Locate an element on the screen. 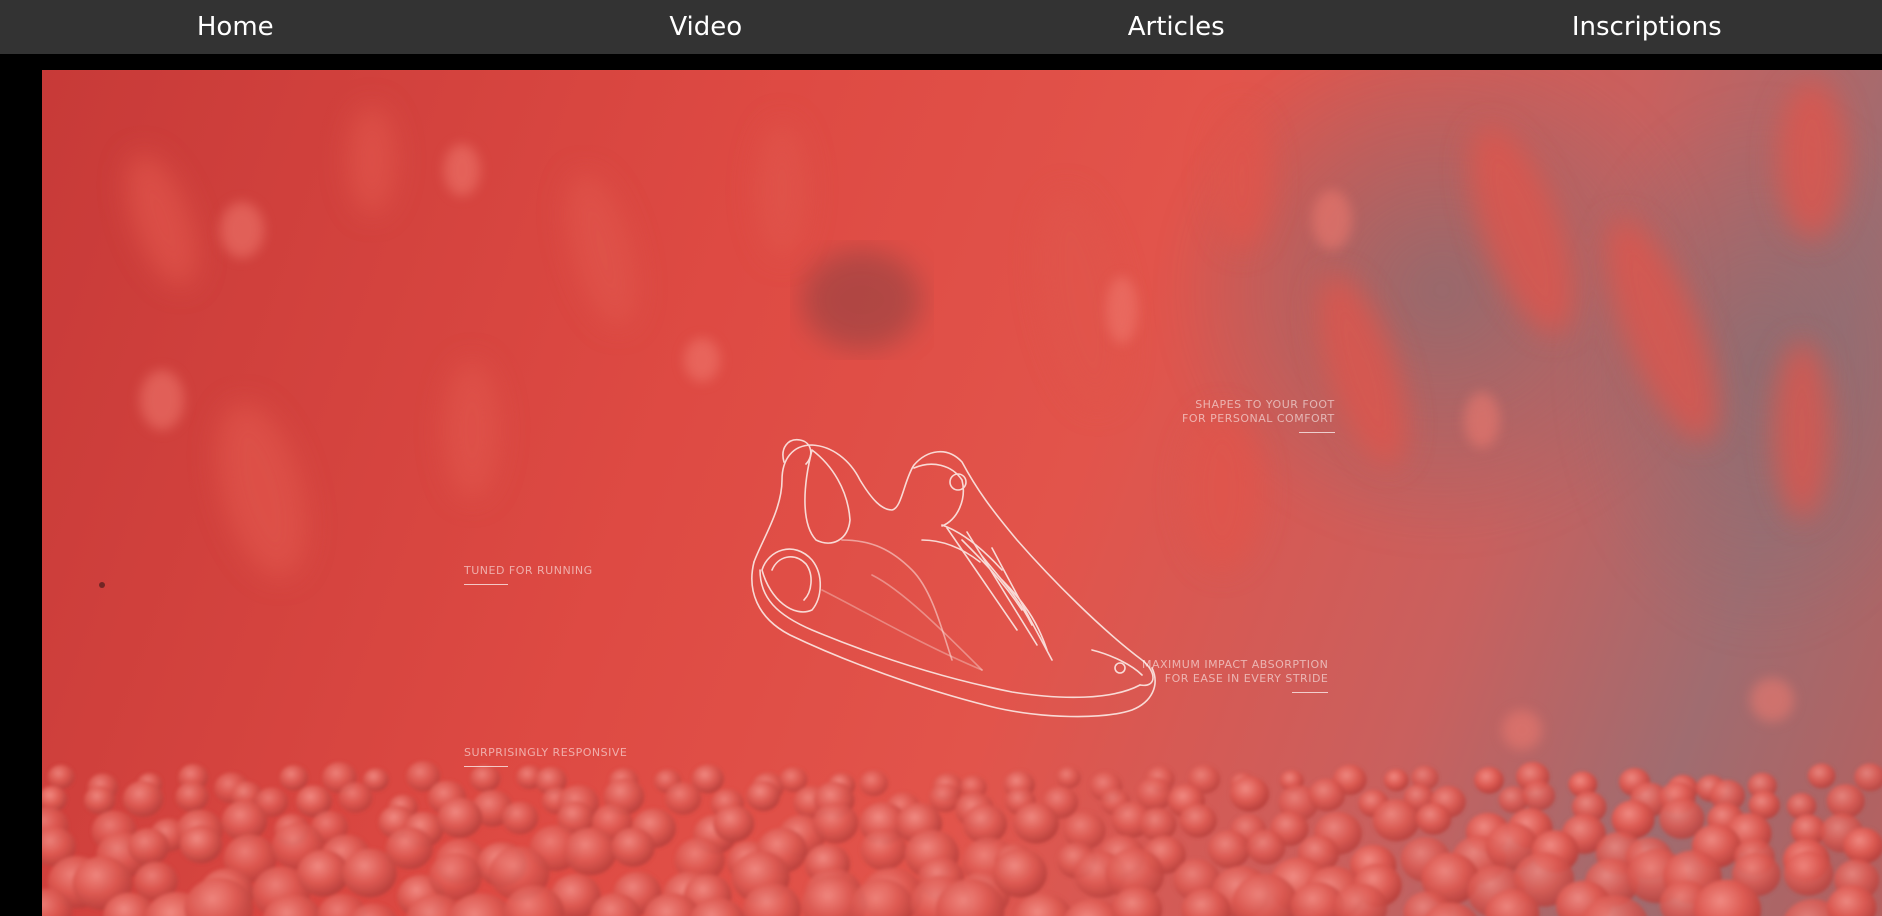 This screenshot has height=916, width=1882. nav-video-link: Video is located at coordinates (706, 27).